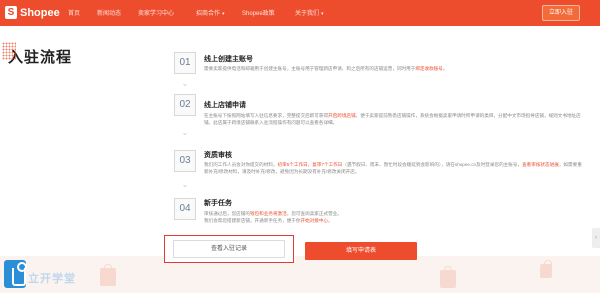 This screenshot has height=293, width=600. Describe the element at coordinates (540, 164) in the screenshot. I see `highlight-text: 查看审核状态进展` at that location.